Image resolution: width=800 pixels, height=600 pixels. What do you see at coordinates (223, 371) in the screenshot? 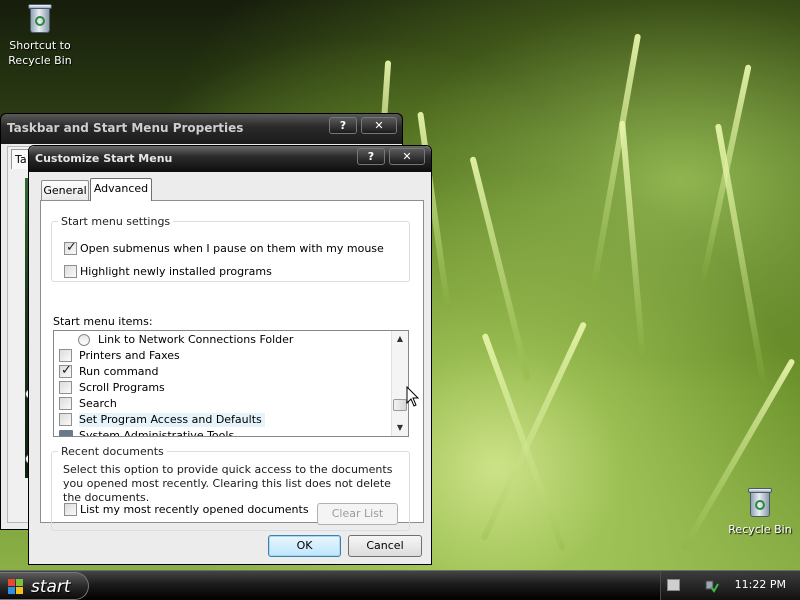
I see `list-item: Run command` at bounding box center [223, 371].